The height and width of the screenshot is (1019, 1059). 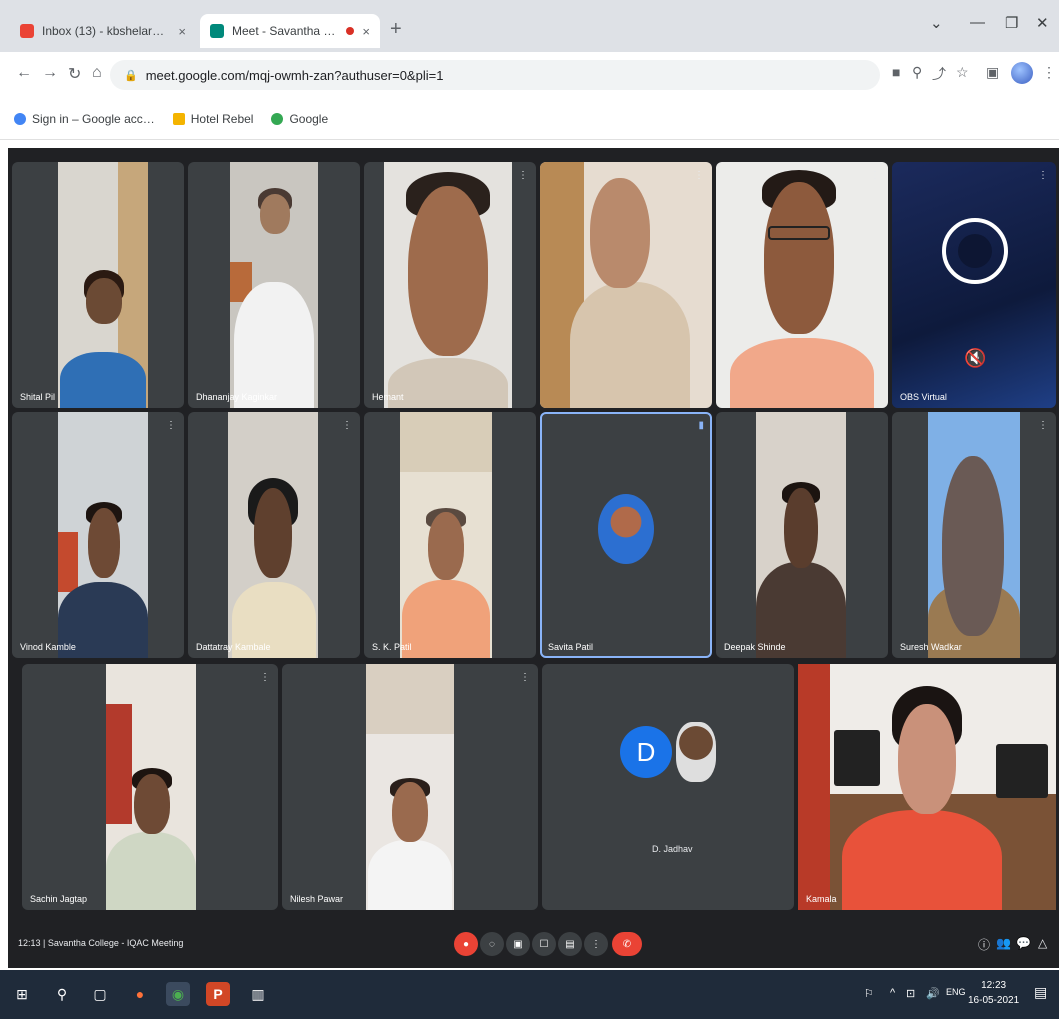 What do you see at coordinates (1003, 943) in the screenshot?
I see `people-icon: 👥` at bounding box center [1003, 943].